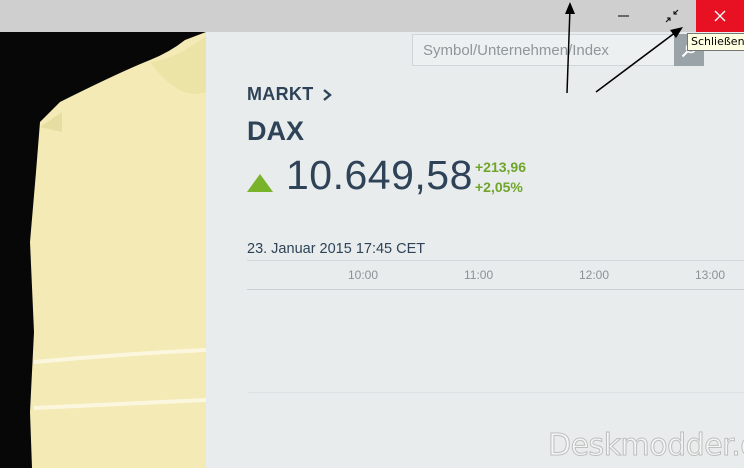 Image resolution: width=744 pixels, height=468 pixels. What do you see at coordinates (280, 94) in the screenshot?
I see `breadcrumb-label: MARKT` at bounding box center [280, 94].